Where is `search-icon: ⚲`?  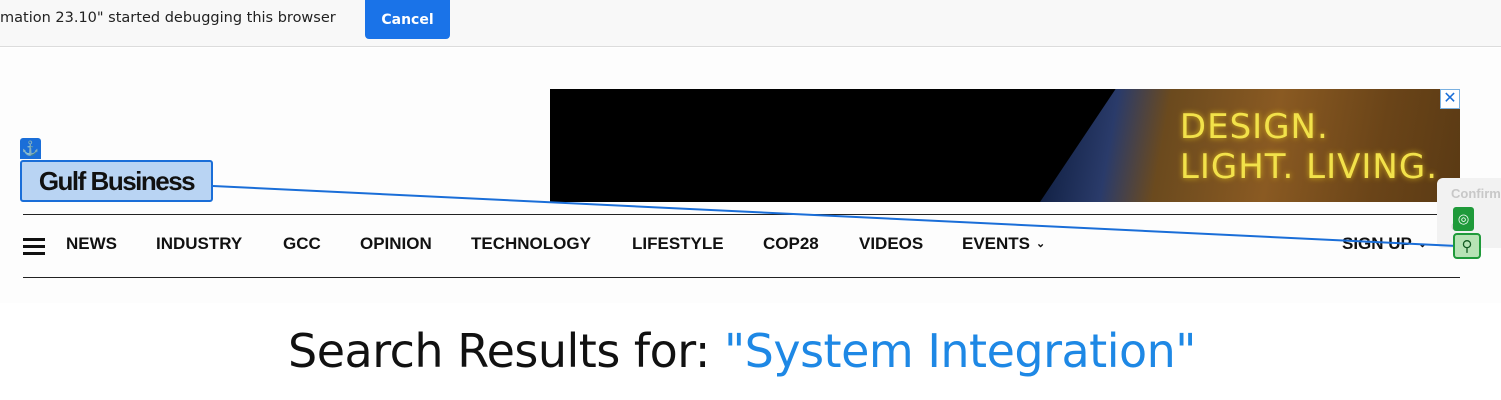 search-icon: ⚲ is located at coordinates (1467, 246).